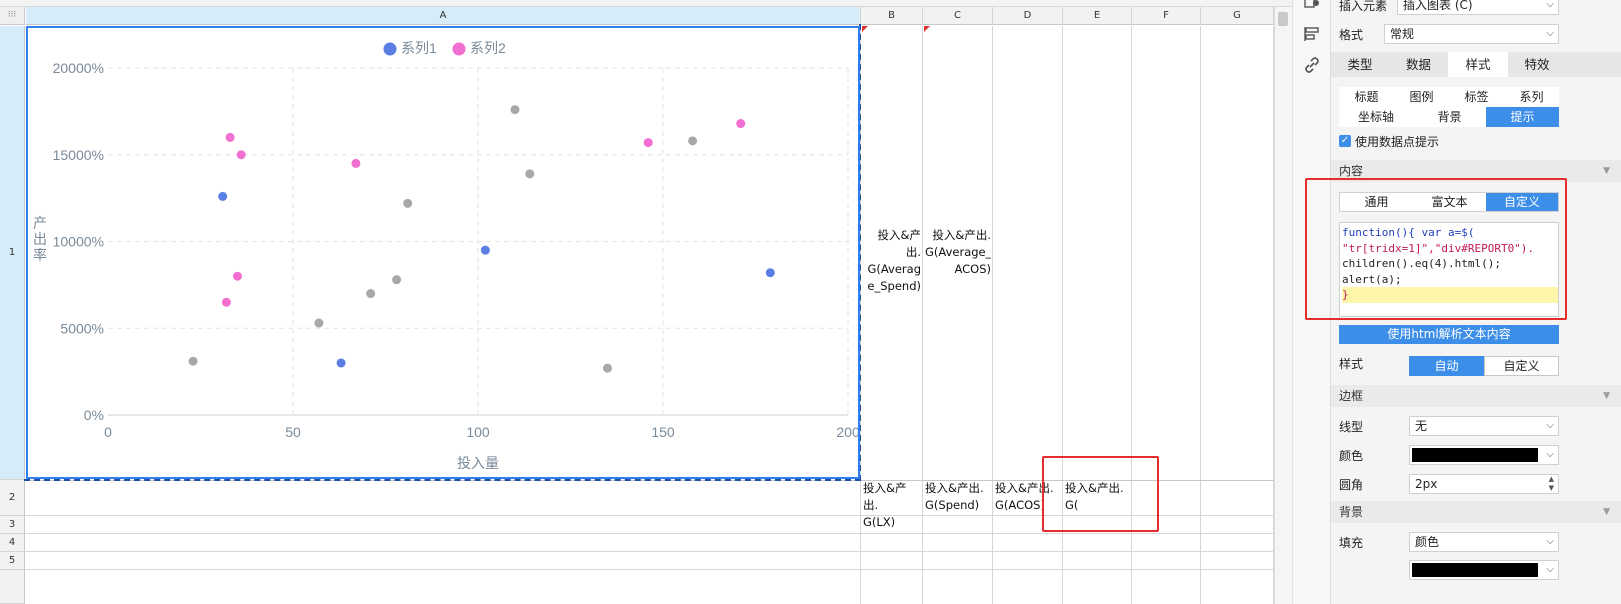 This screenshot has height=604, width=1621. Describe the element at coordinates (892, 16) in the screenshot. I see `column-header-b: B` at that location.